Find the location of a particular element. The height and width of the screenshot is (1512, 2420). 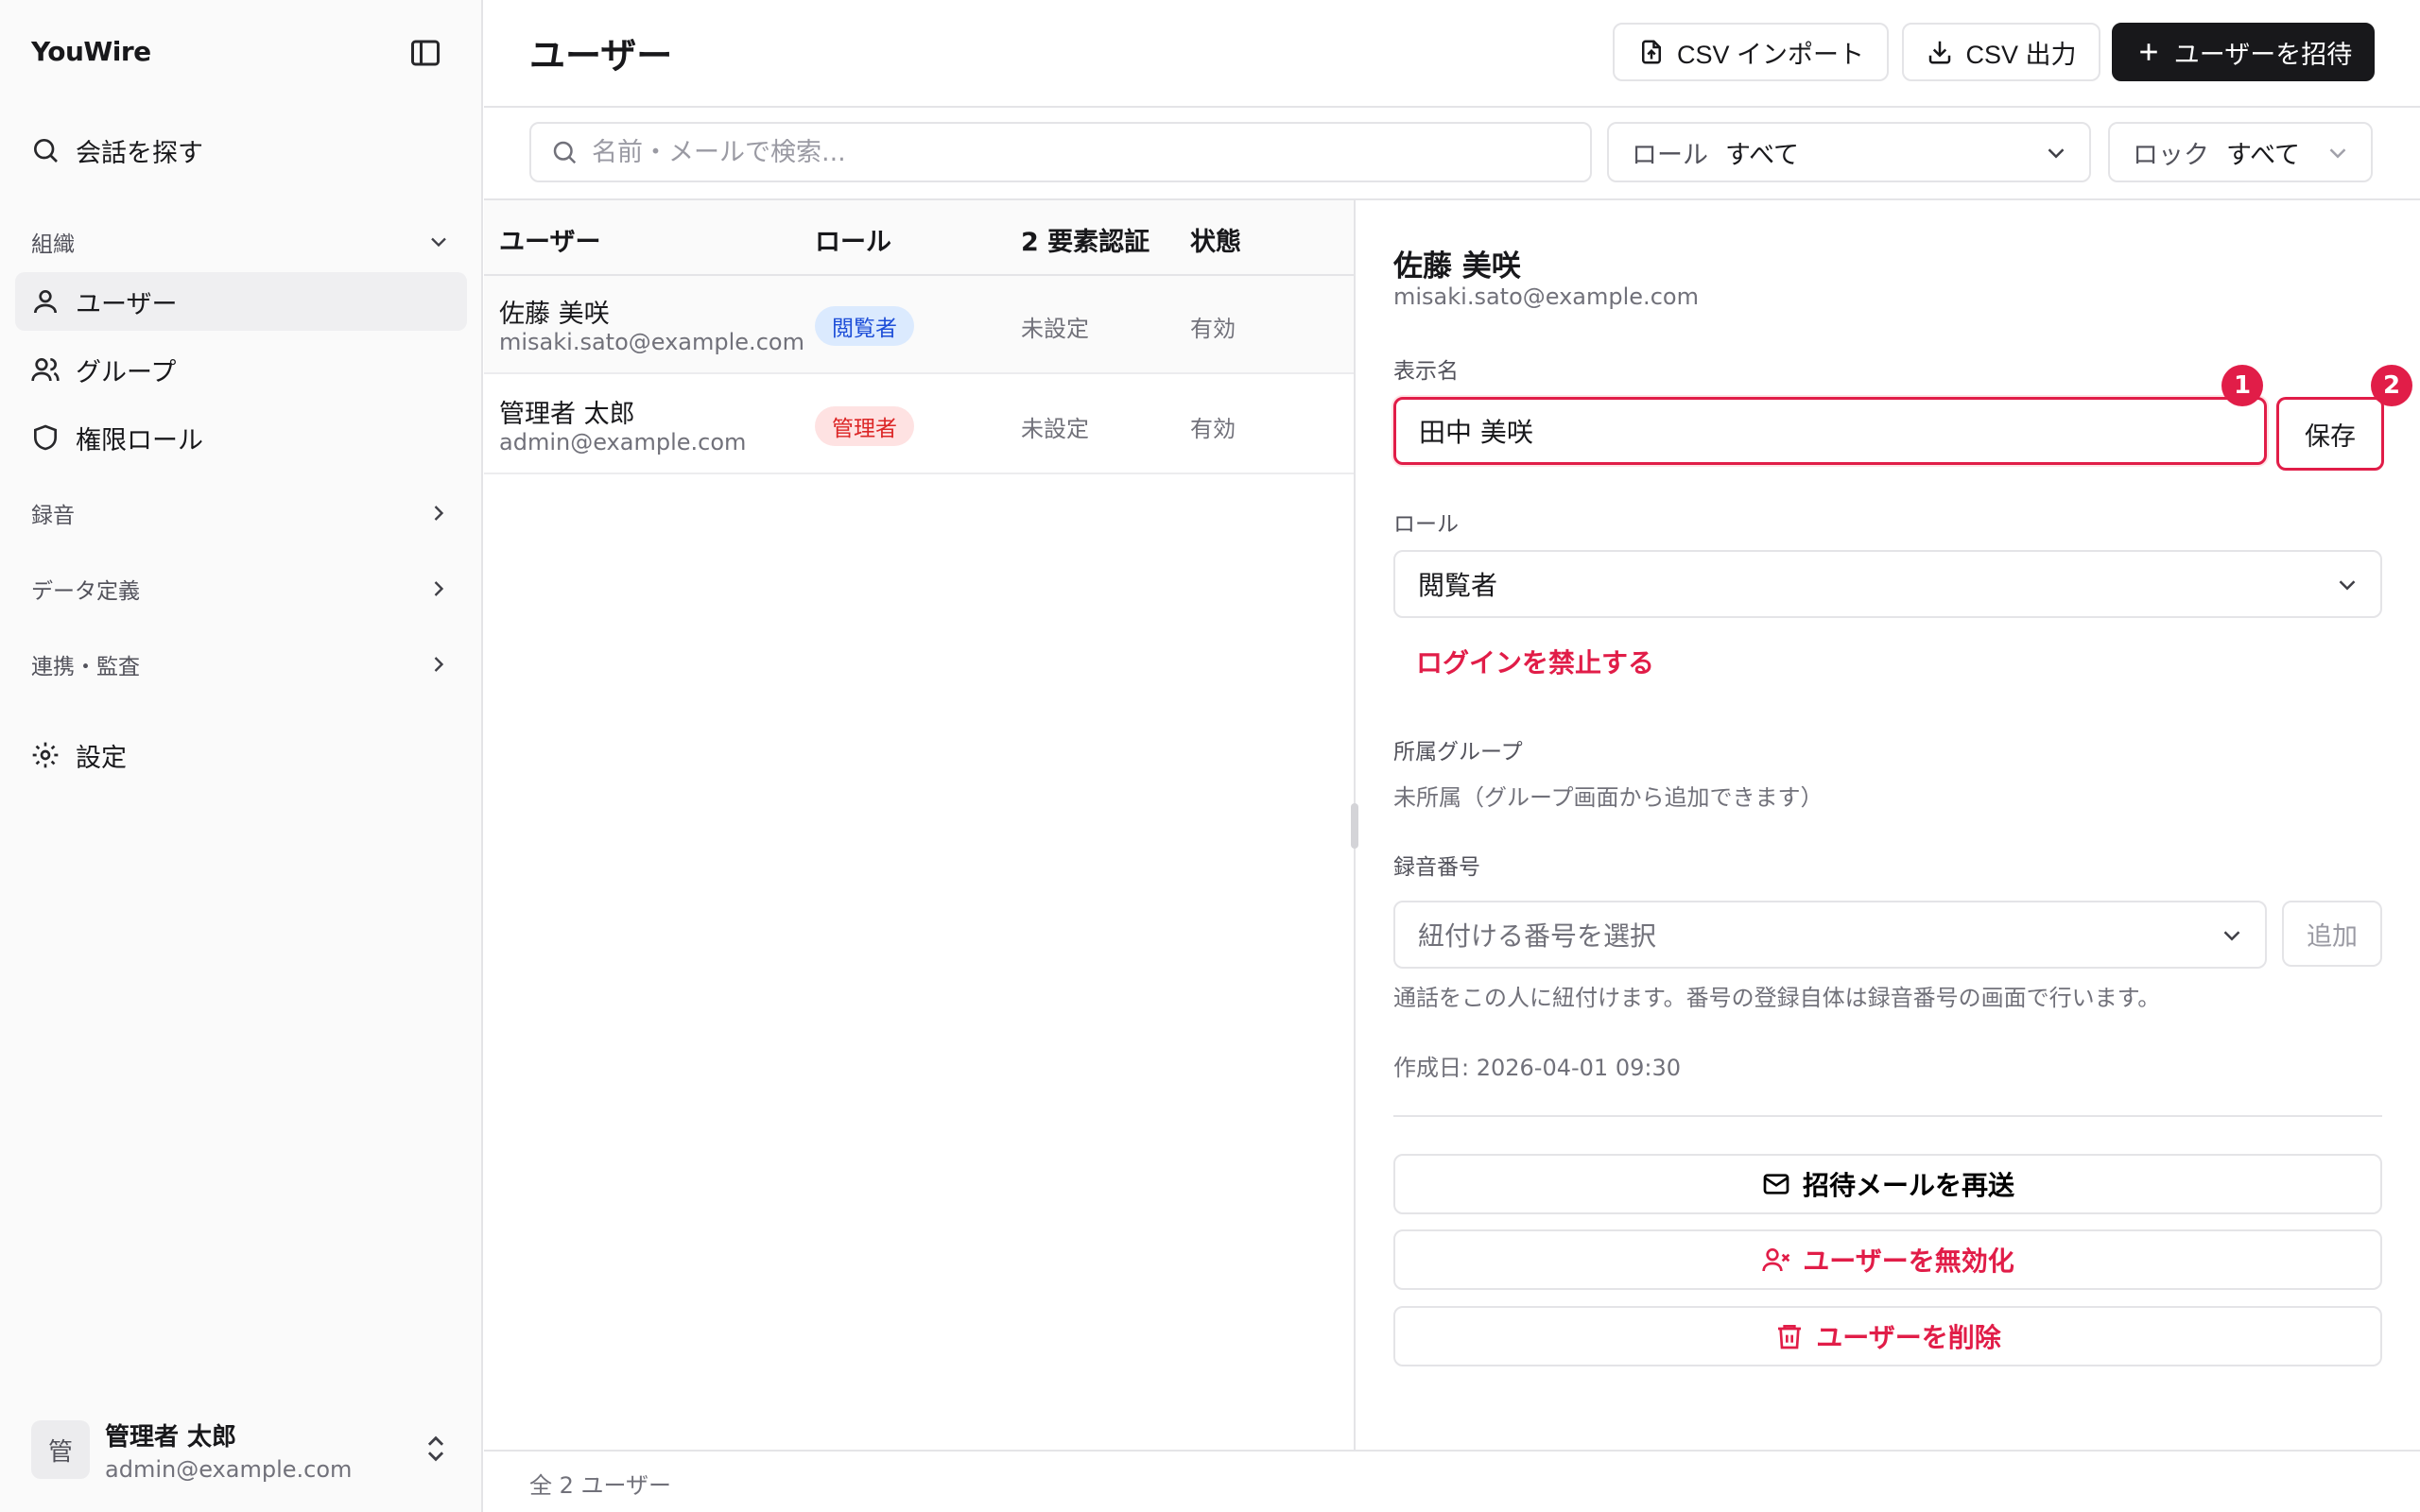

chevrons-up-down-icon is located at coordinates (436, 1449).